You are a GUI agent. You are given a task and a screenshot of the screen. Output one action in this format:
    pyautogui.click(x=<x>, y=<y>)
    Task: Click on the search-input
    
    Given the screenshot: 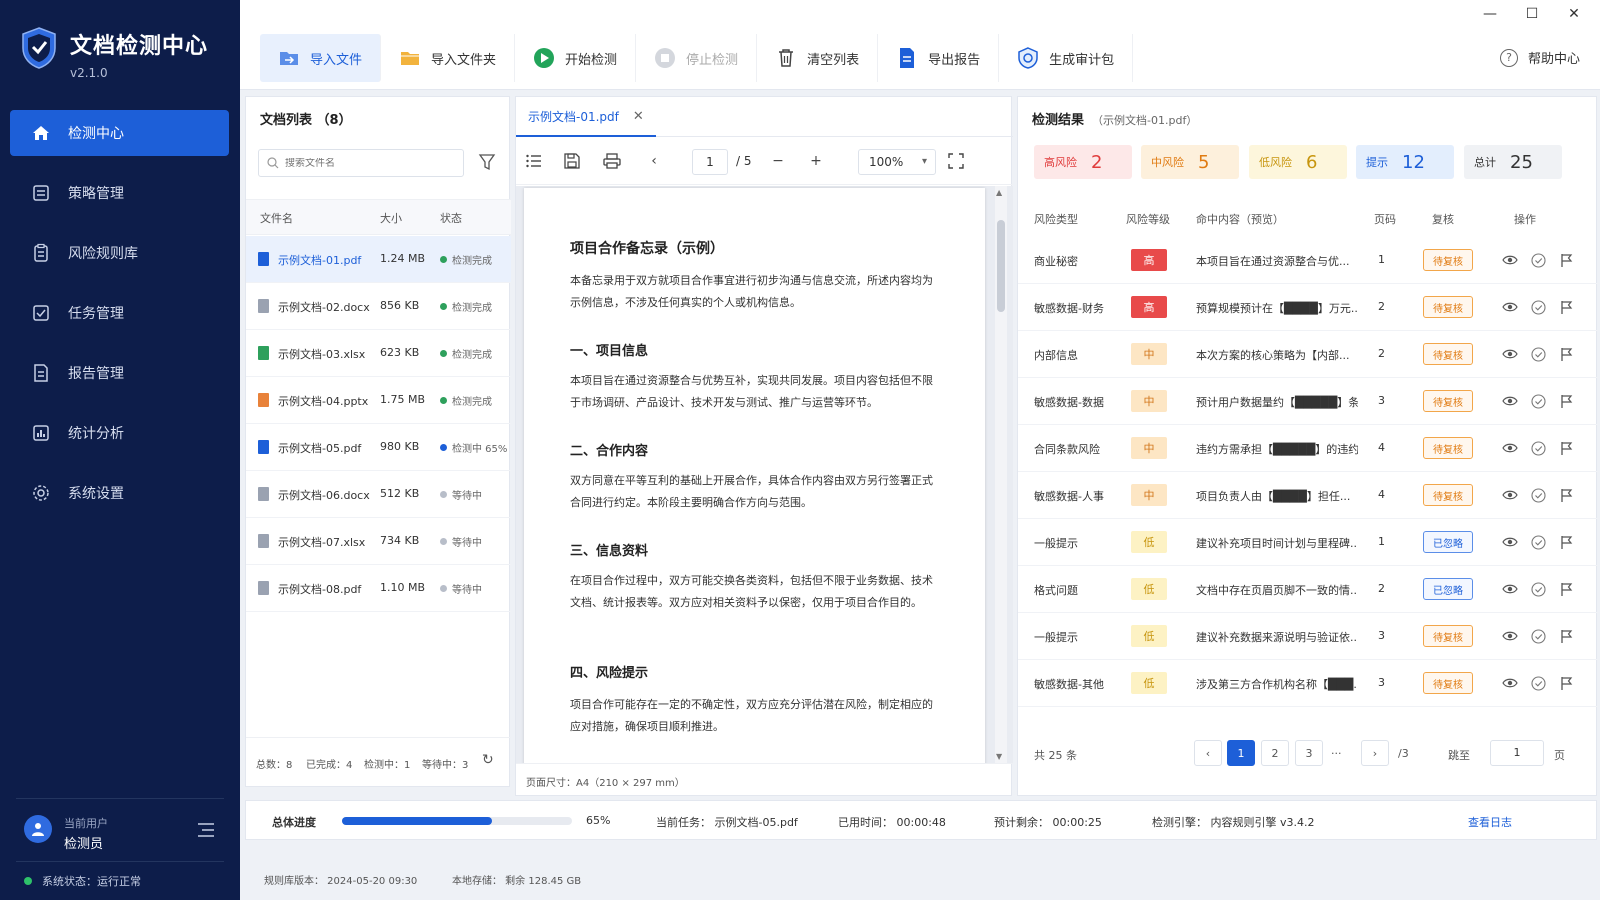 What is the action you would take?
    pyautogui.click(x=370, y=163)
    